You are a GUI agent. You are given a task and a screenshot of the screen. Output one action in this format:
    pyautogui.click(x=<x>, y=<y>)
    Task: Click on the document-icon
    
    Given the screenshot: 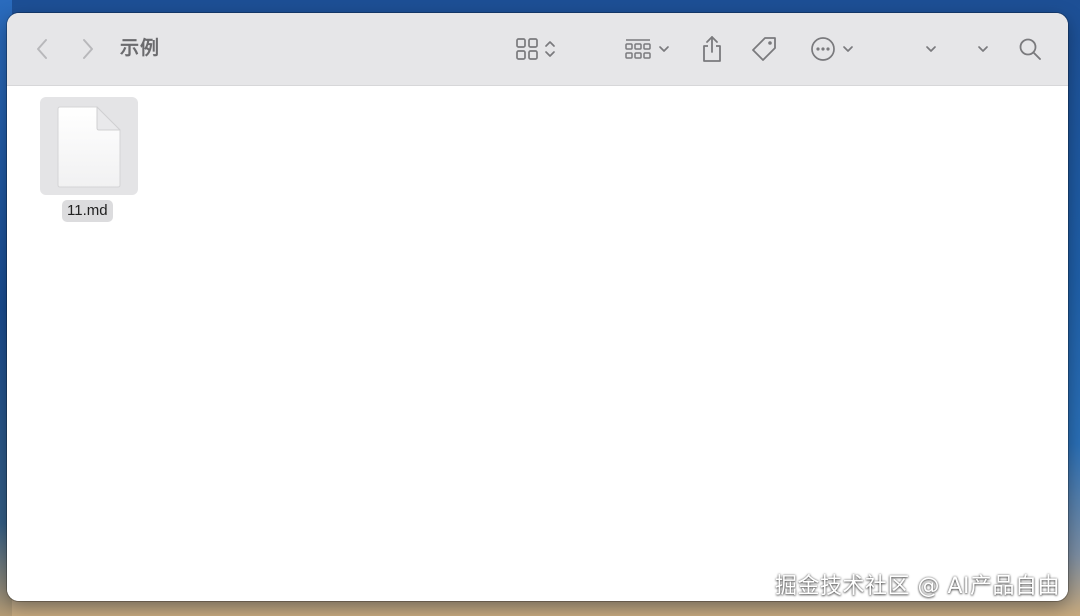 What is the action you would take?
    pyautogui.click(x=89, y=147)
    